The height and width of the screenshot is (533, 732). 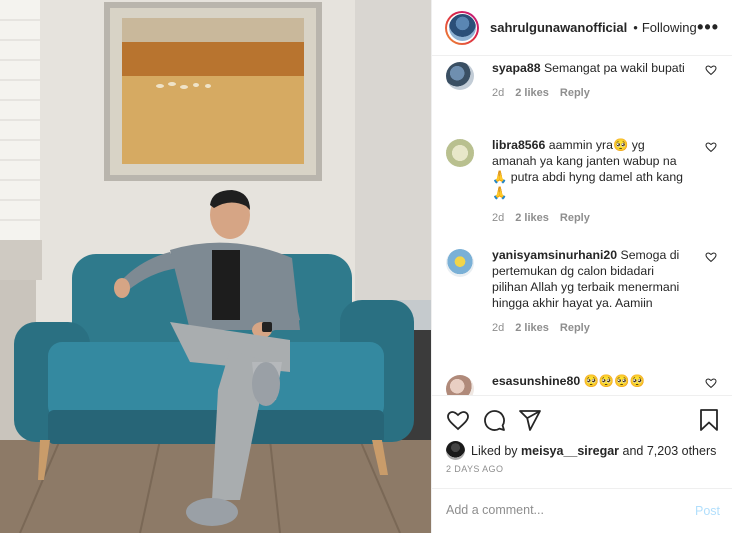 What do you see at coordinates (494, 420) in the screenshot?
I see `comment-icon` at bounding box center [494, 420].